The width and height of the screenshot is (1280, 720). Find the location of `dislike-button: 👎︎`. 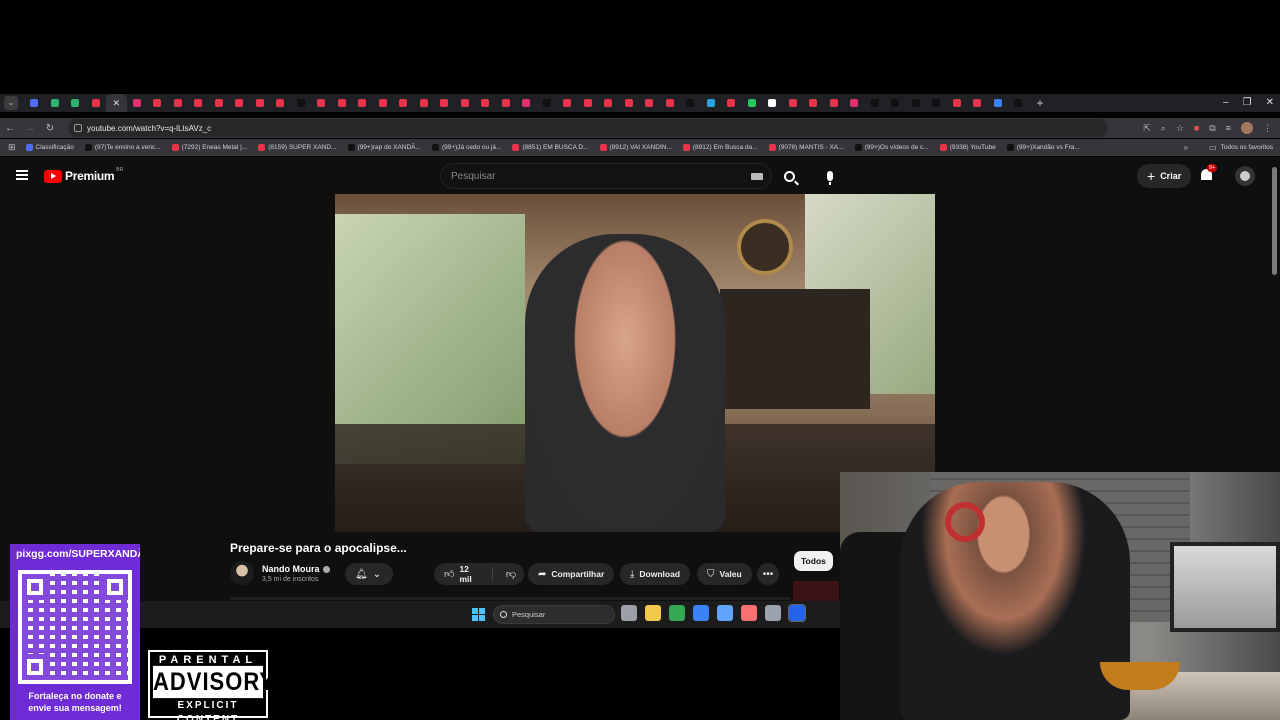

dislike-button: 👎︎ is located at coordinates (511, 574).